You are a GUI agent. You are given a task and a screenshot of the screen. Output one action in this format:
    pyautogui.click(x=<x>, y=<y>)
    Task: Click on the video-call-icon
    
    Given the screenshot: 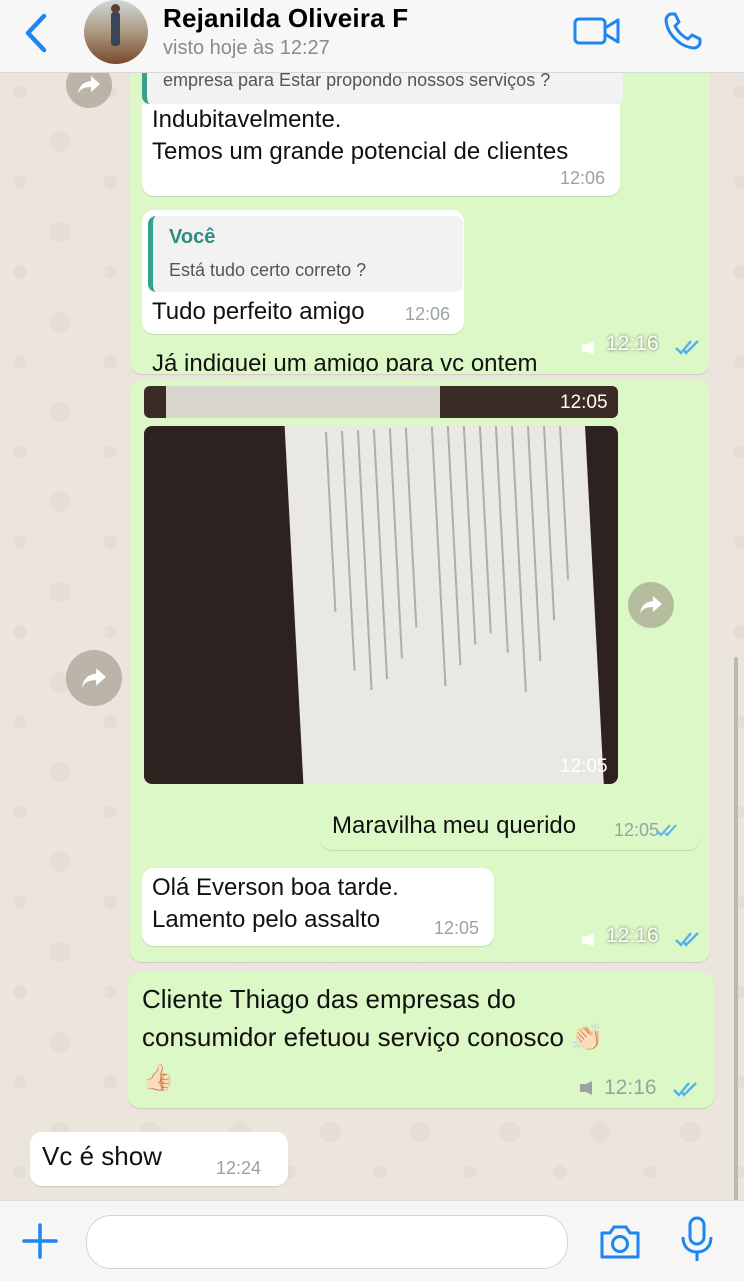 What is the action you would take?
    pyautogui.click(x=596, y=31)
    